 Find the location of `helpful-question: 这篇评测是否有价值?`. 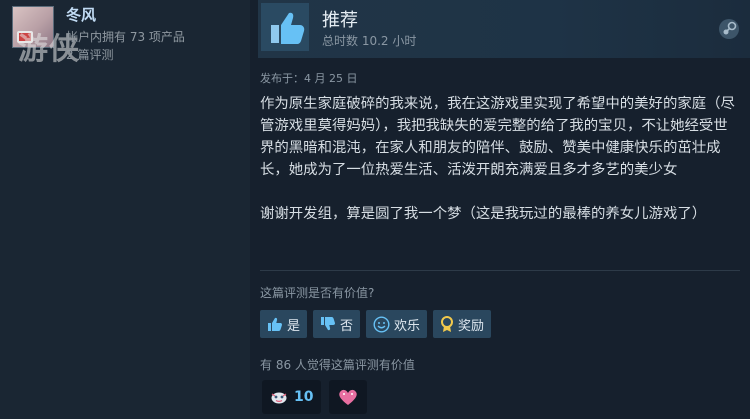

helpful-question: 这篇评测是否有价值? is located at coordinates (317, 293).